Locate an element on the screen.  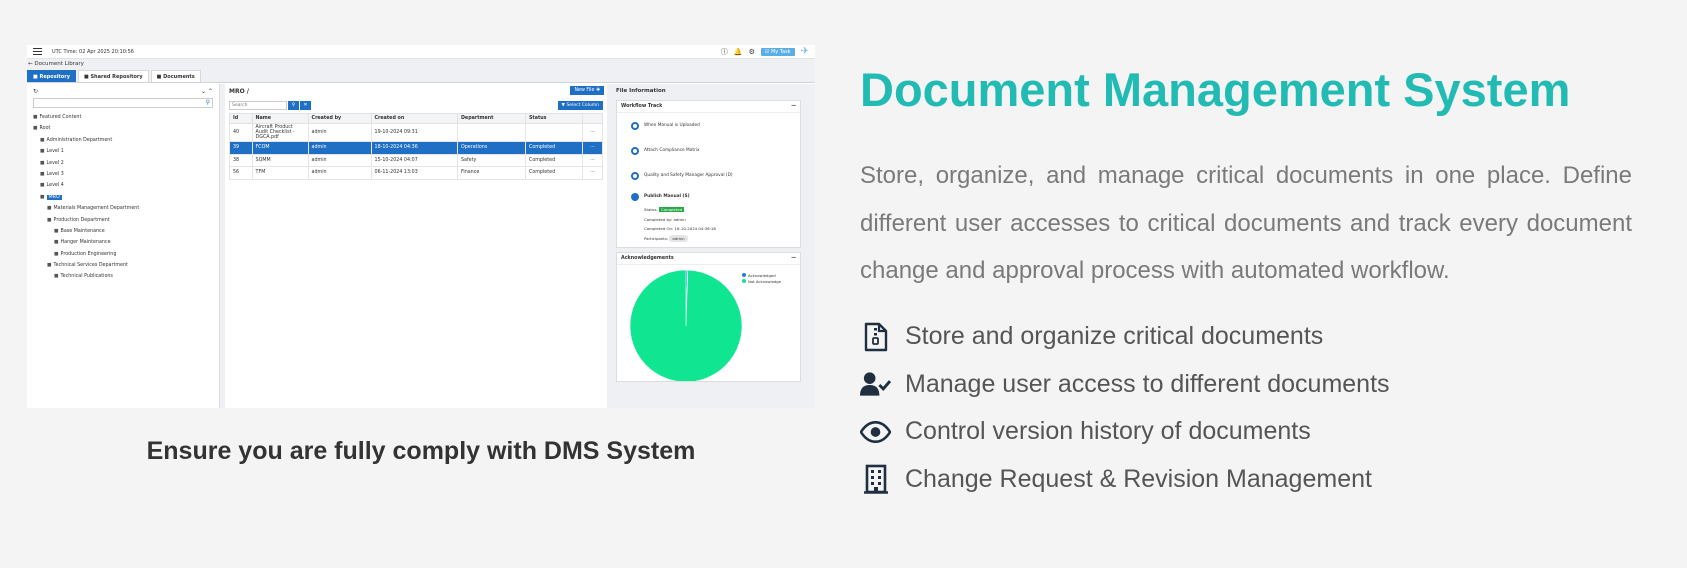
table-cell: Safety is located at coordinates (491, 160).